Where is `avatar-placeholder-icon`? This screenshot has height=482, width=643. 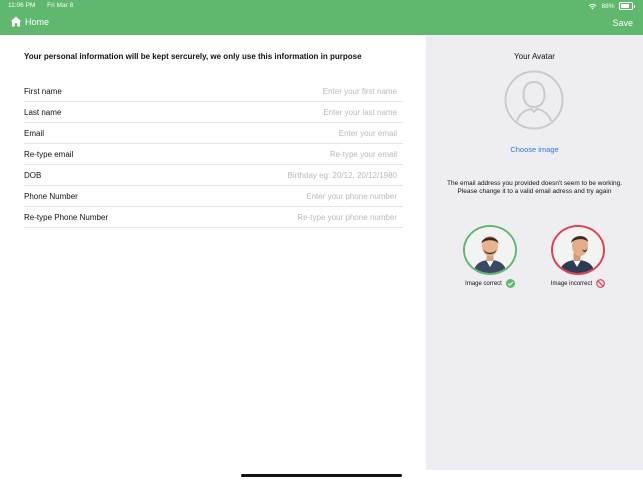 avatar-placeholder-icon is located at coordinates (534, 100).